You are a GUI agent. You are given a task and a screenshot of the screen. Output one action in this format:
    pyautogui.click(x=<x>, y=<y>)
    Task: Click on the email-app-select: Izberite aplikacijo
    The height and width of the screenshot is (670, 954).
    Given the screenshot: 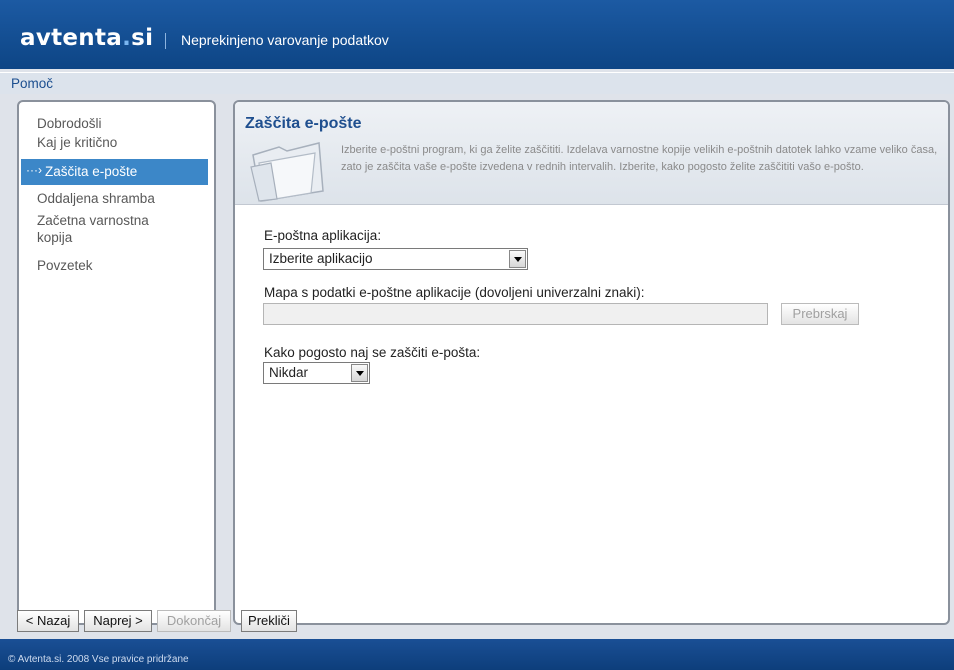 What is the action you would take?
    pyautogui.click(x=395, y=259)
    